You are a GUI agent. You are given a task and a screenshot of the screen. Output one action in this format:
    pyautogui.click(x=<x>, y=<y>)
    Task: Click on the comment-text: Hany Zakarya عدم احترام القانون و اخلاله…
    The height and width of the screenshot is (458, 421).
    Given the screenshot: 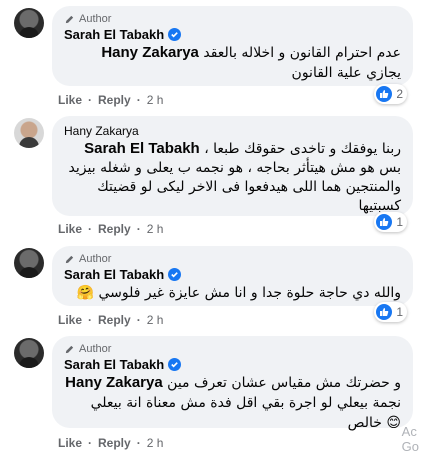 What is the action you would take?
    pyautogui.click(x=232, y=63)
    